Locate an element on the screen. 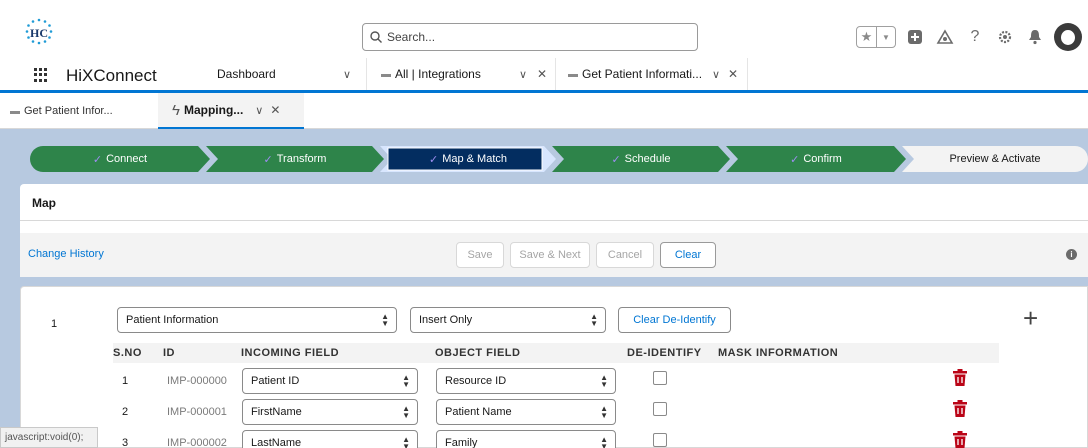 Image resolution: width=1088 pixels, height=448 pixels. browser-status-bar: javascript:void(0); is located at coordinates (49, 437).